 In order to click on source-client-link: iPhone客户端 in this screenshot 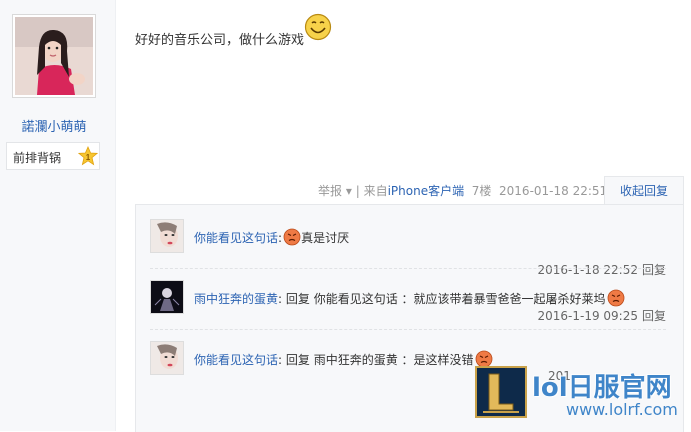, I will do `click(426, 191)`.